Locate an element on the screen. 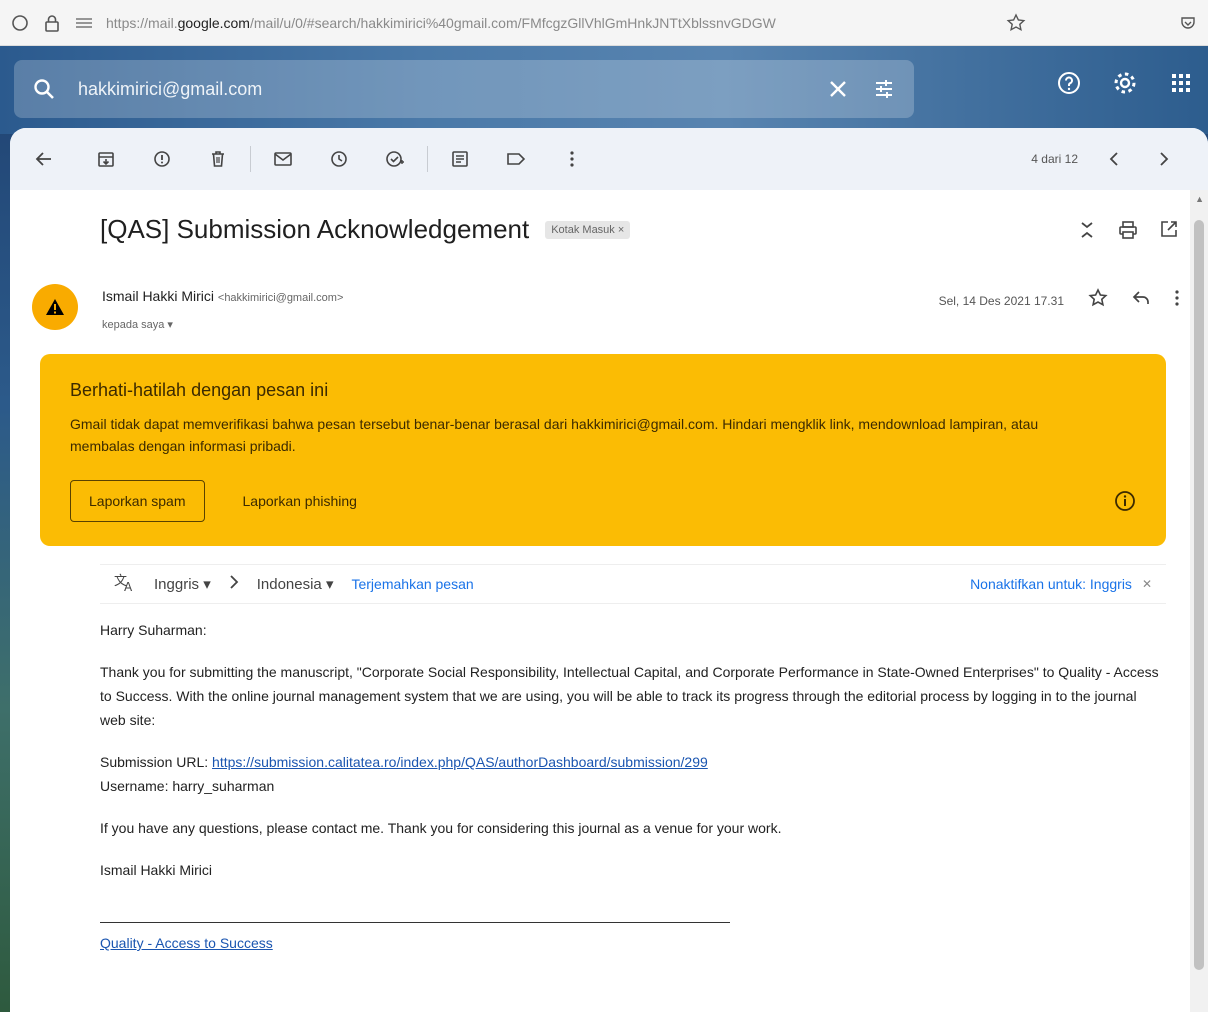  back-arrow-icon is located at coordinates (44, 159).